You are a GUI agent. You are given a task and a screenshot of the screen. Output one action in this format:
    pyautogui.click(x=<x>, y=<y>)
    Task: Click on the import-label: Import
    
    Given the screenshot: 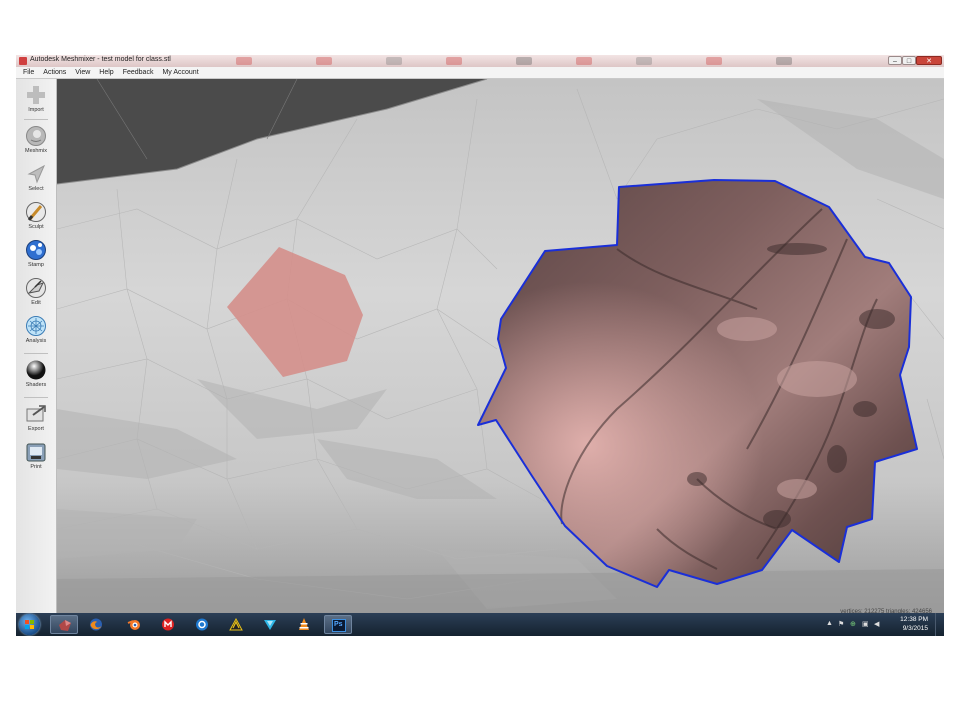 What is the action you would take?
    pyautogui.click(x=36, y=110)
    